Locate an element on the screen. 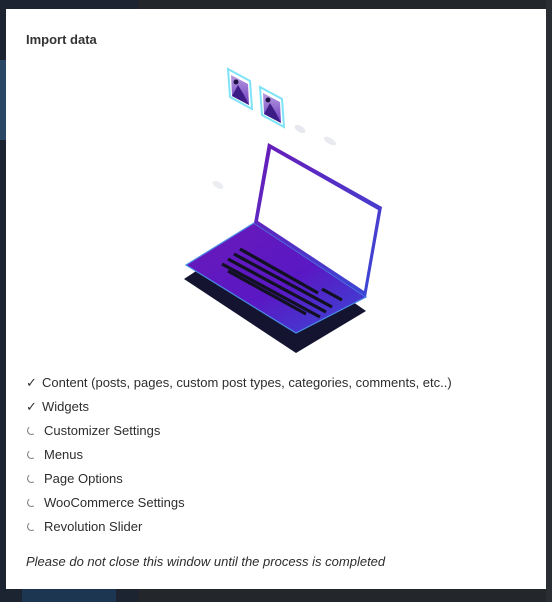  background-edge is located at coordinates (549, 301).